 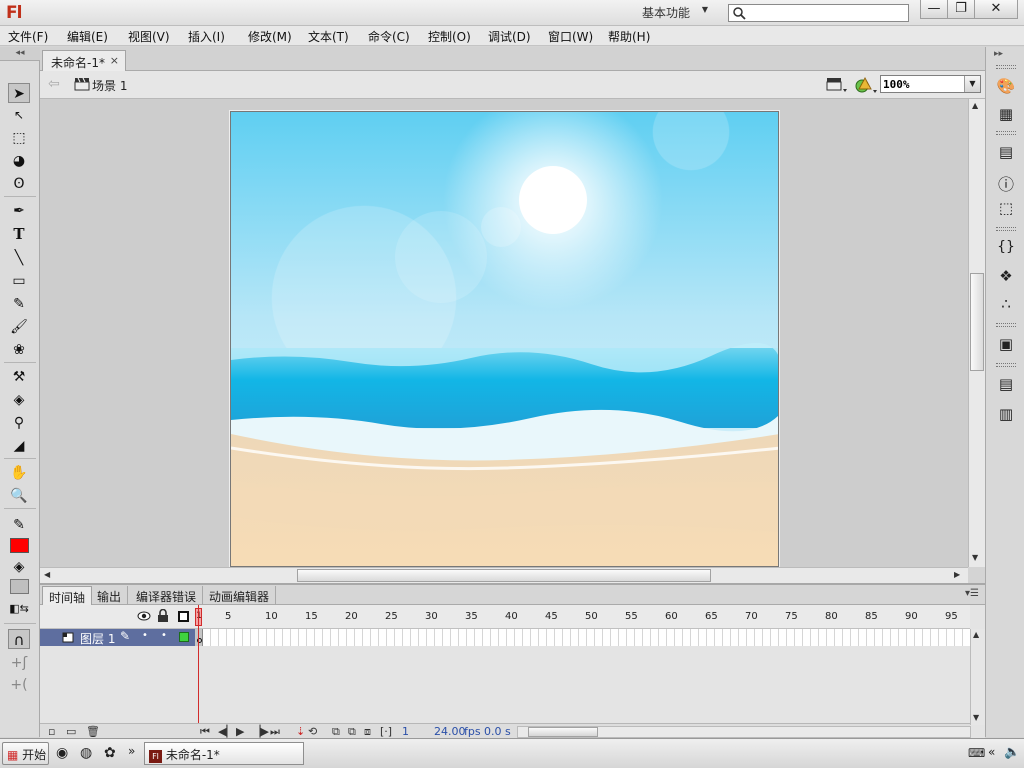 I want to click on step-forward-icon: ▕▶, so click(x=260, y=731).